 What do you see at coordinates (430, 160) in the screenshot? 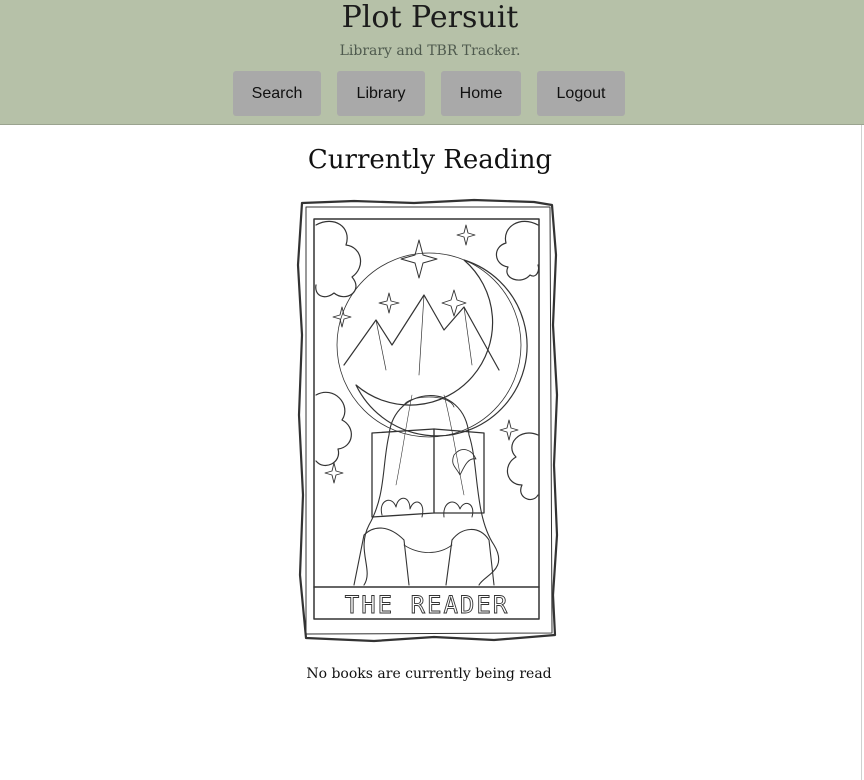
I see `currently-reading-heading: Currently Reading` at bounding box center [430, 160].